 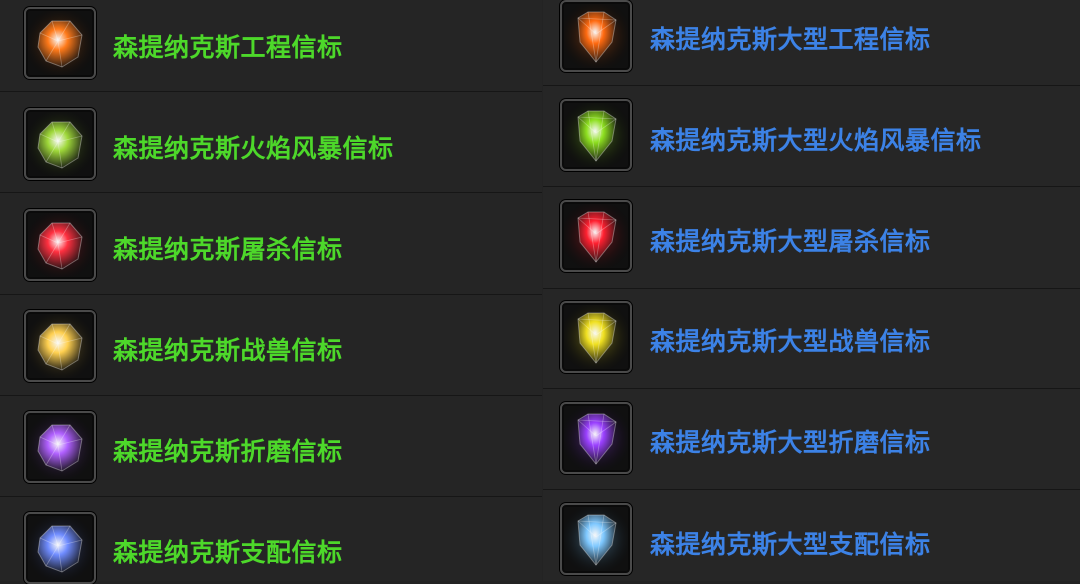 I want to click on list-item: 森提纳克斯折磨信标, so click(x=271, y=446).